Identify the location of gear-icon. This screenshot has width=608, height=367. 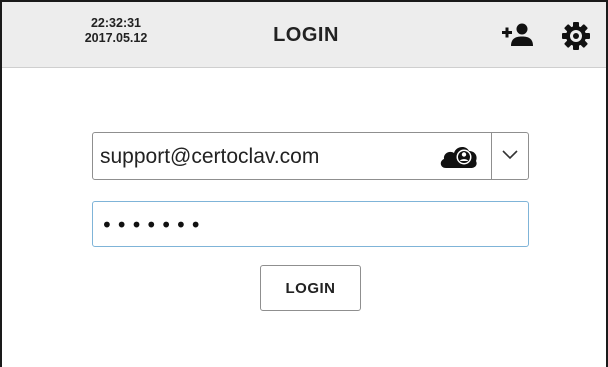
(576, 36).